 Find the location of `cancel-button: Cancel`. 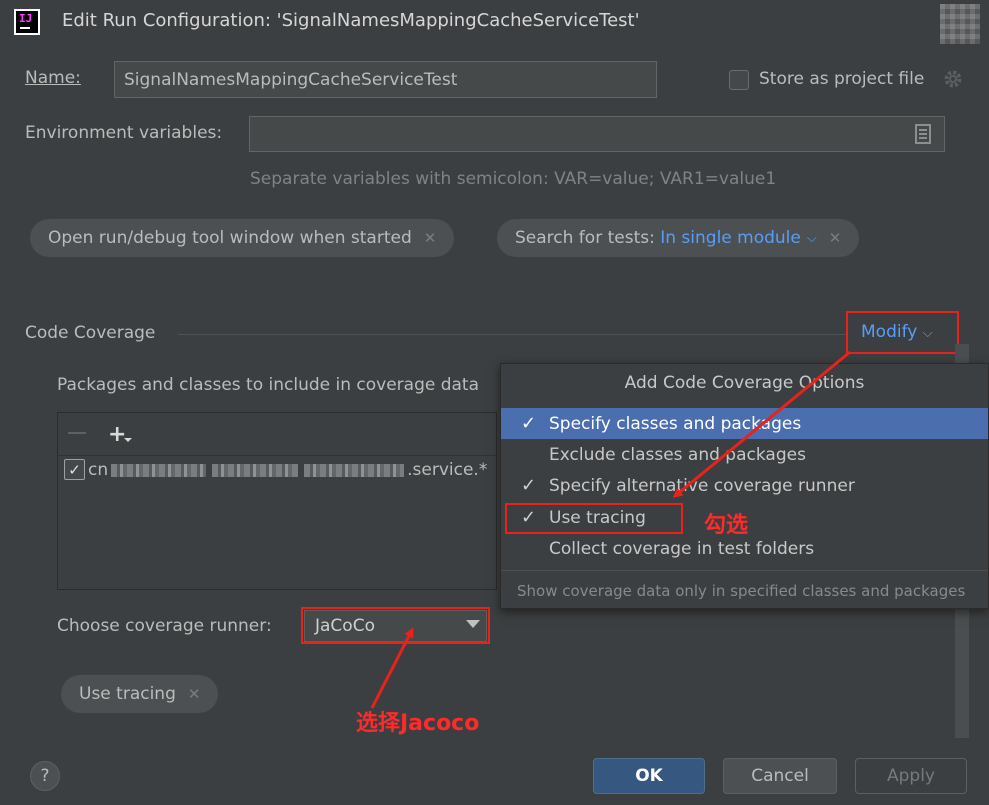

cancel-button: Cancel is located at coordinates (780, 776).